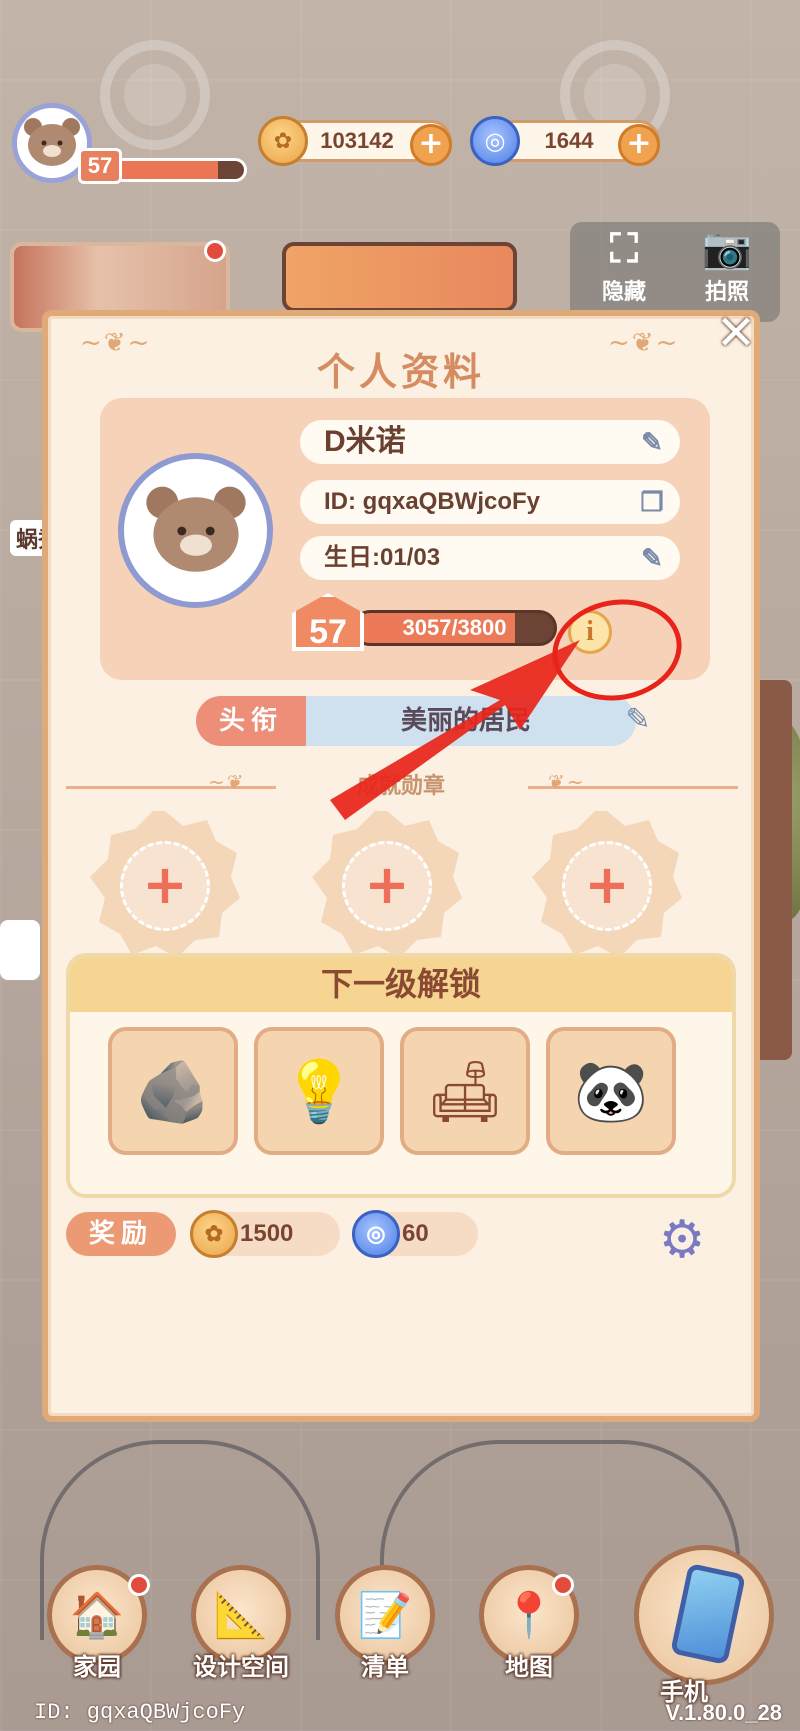 The height and width of the screenshot is (1731, 800). I want to click on close-button: ✕, so click(736, 333).